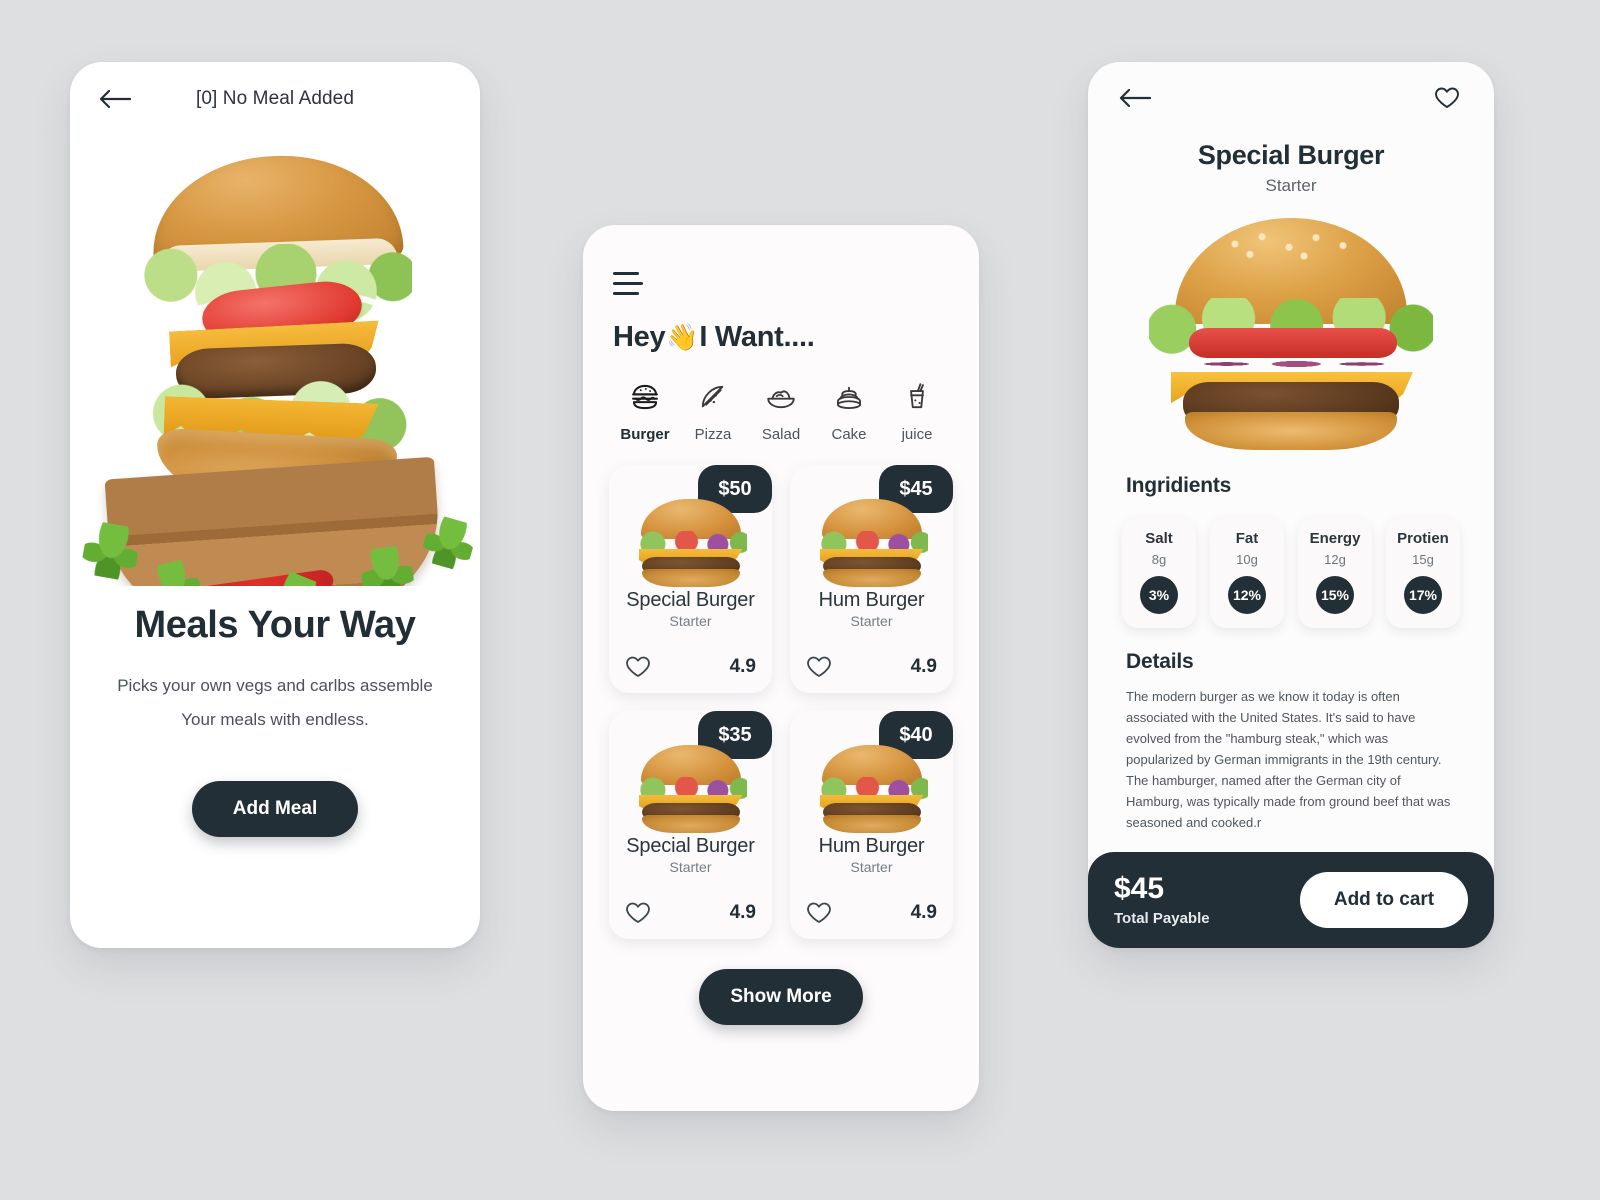  I want to click on subtitle-line-2: Your meals with endless., so click(275, 719).